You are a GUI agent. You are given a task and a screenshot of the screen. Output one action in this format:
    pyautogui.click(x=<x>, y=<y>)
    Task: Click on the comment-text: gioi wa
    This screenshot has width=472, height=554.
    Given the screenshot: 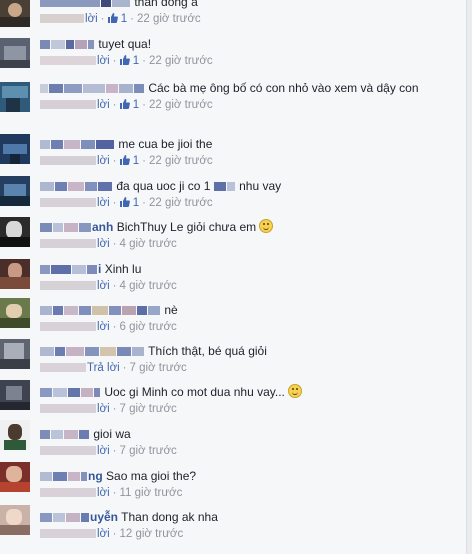 What is the action you would take?
    pyautogui.click(x=112, y=434)
    